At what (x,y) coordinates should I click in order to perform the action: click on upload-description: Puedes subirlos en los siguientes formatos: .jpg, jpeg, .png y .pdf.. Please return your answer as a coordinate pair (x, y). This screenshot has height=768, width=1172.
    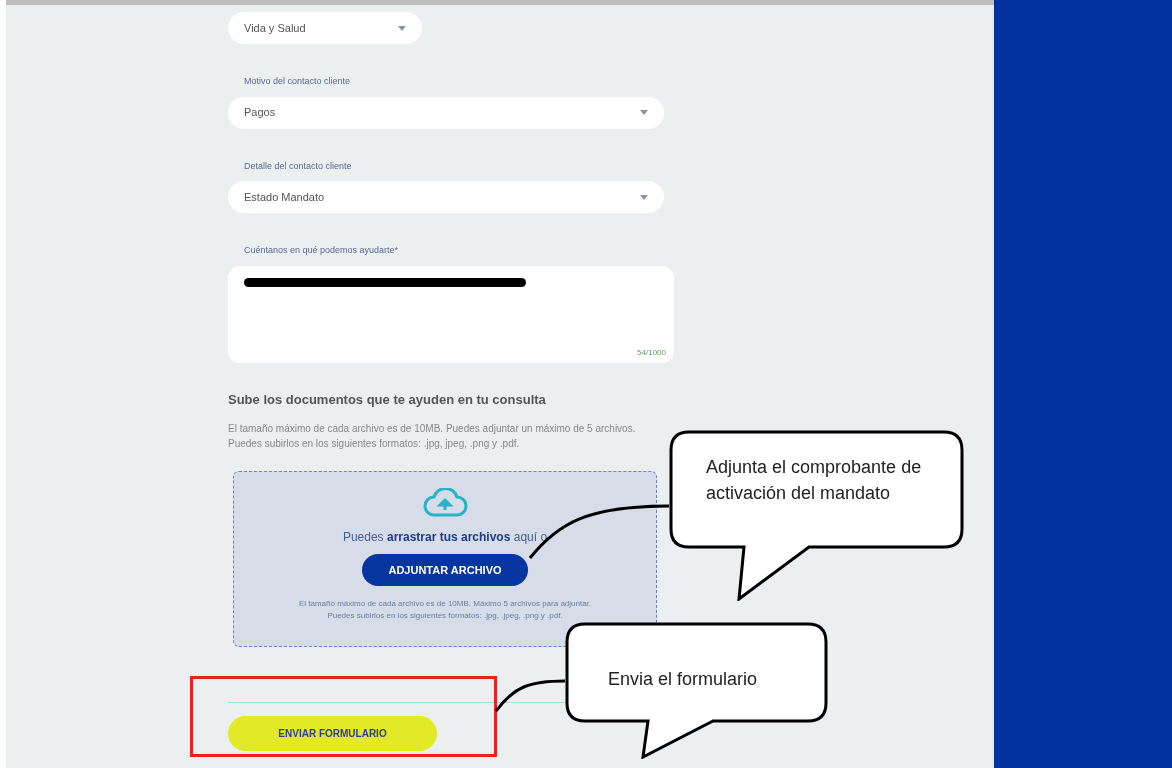
    Looking at the image, I should click on (374, 444).